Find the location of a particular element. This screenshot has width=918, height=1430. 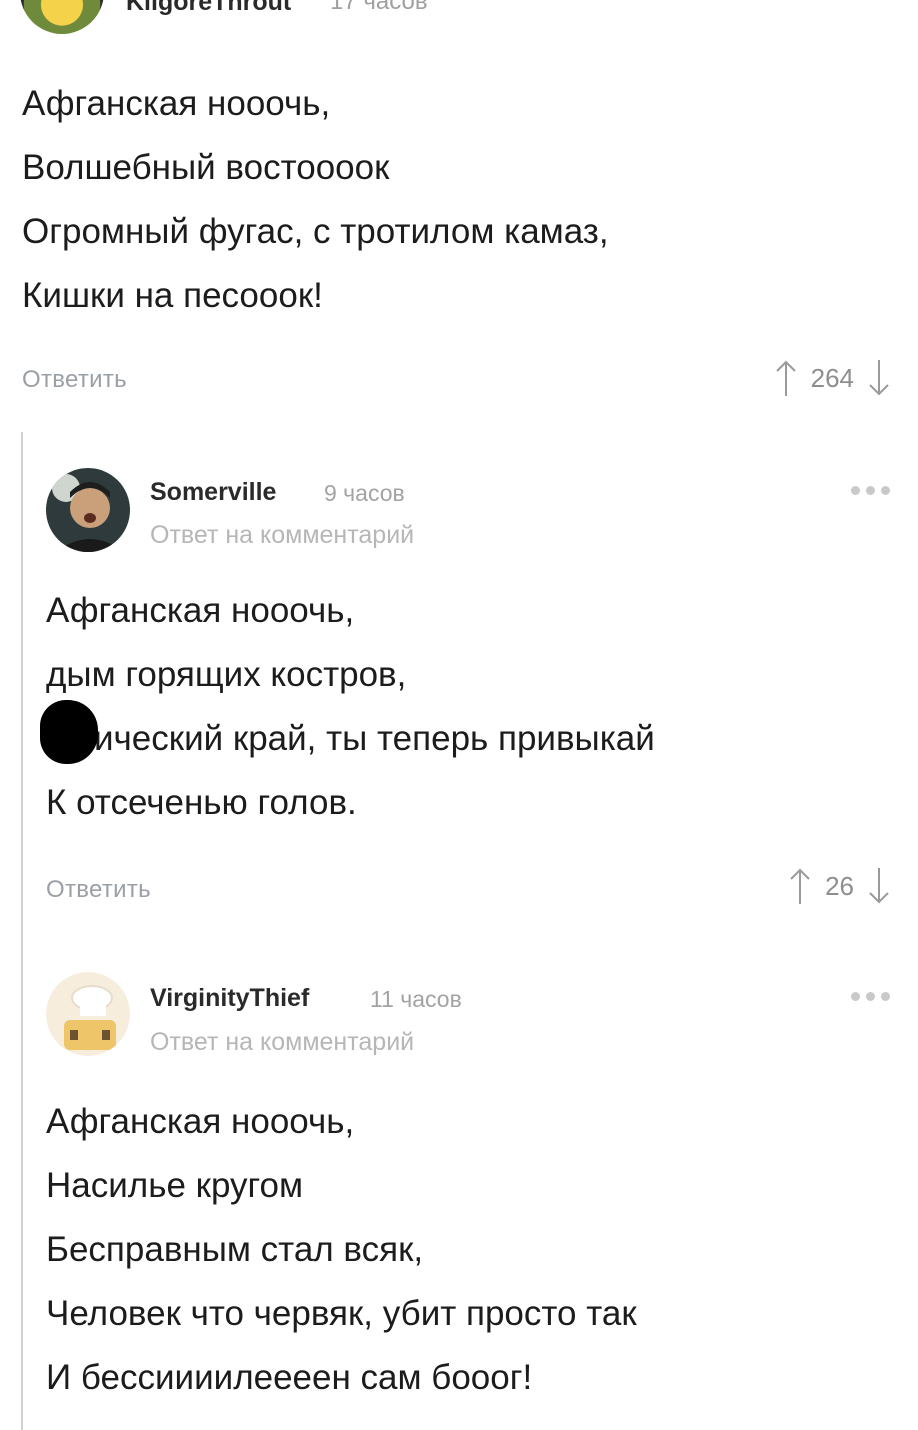

text-line: Насилье кругом is located at coordinates (175, 1185).